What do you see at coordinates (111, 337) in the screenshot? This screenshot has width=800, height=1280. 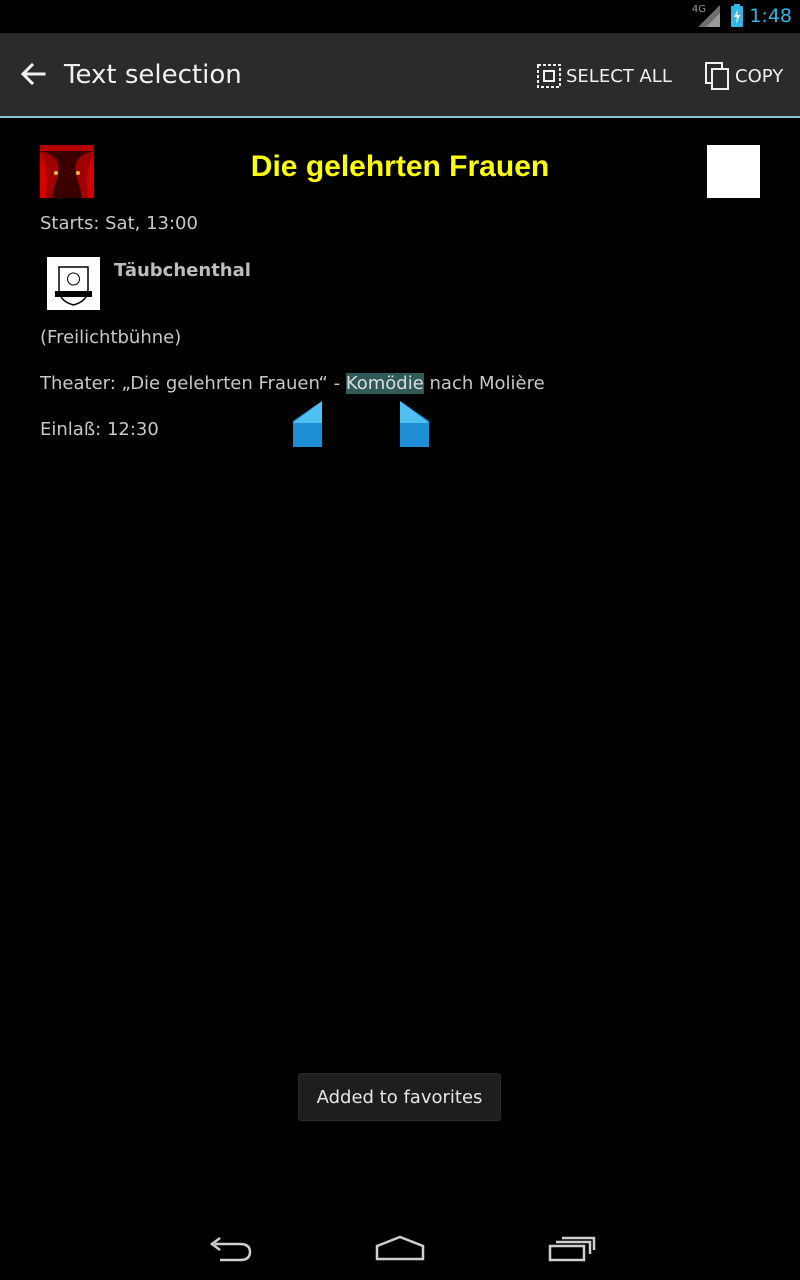 I see `venue-subtitle: (Freilichtbühne)` at bounding box center [111, 337].